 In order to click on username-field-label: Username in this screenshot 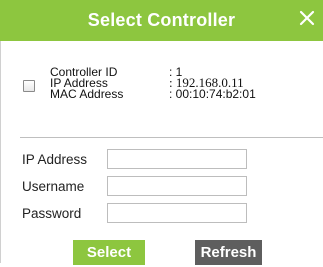, I will do `click(53, 186)`.